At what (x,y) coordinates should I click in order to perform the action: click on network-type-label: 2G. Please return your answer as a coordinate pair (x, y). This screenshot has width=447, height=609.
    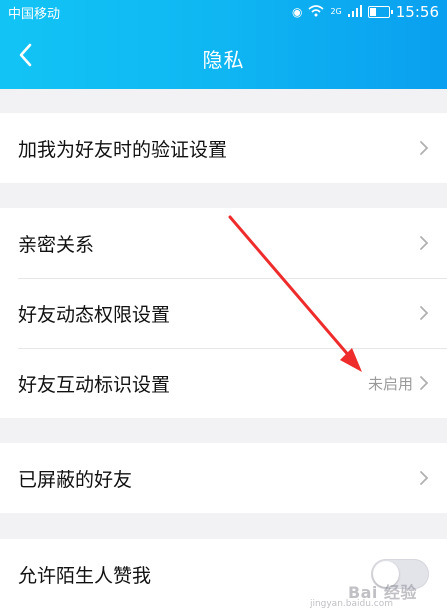
    Looking at the image, I should click on (336, 11).